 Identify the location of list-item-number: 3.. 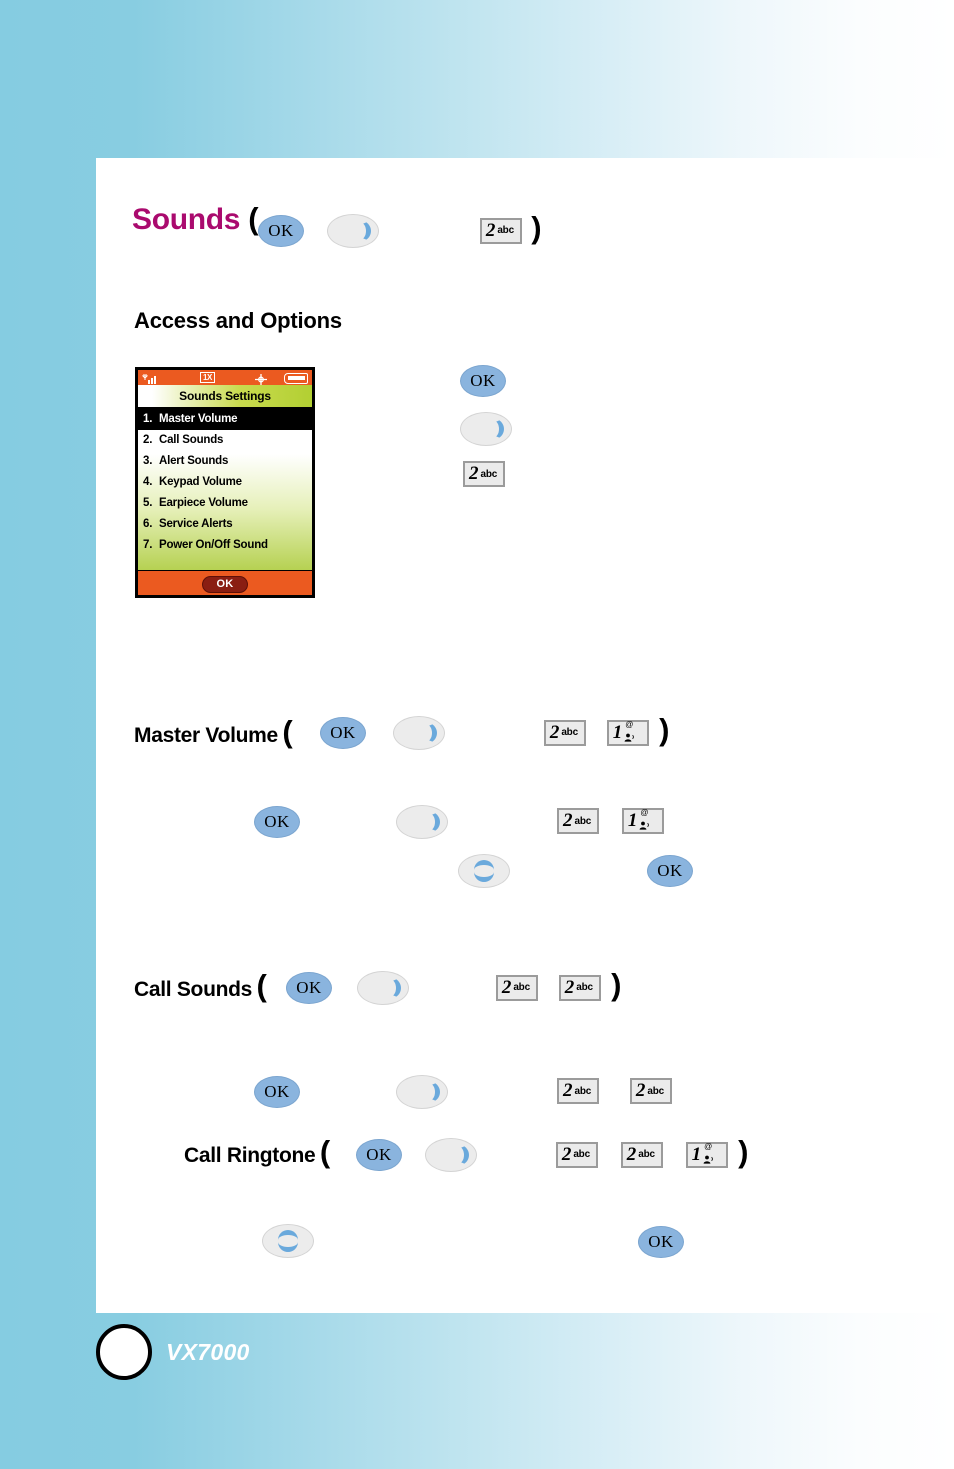
(148, 461).